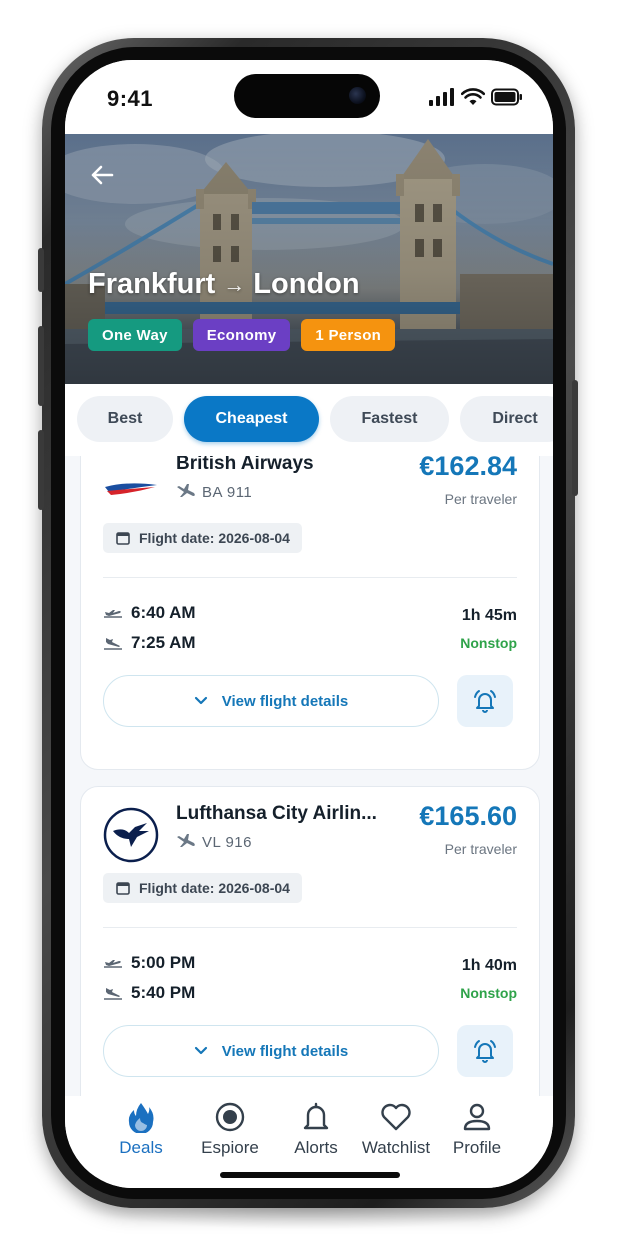 The height and width of the screenshot is (1258, 618). I want to click on departure-time: 5:00 PM, so click(163, 962).